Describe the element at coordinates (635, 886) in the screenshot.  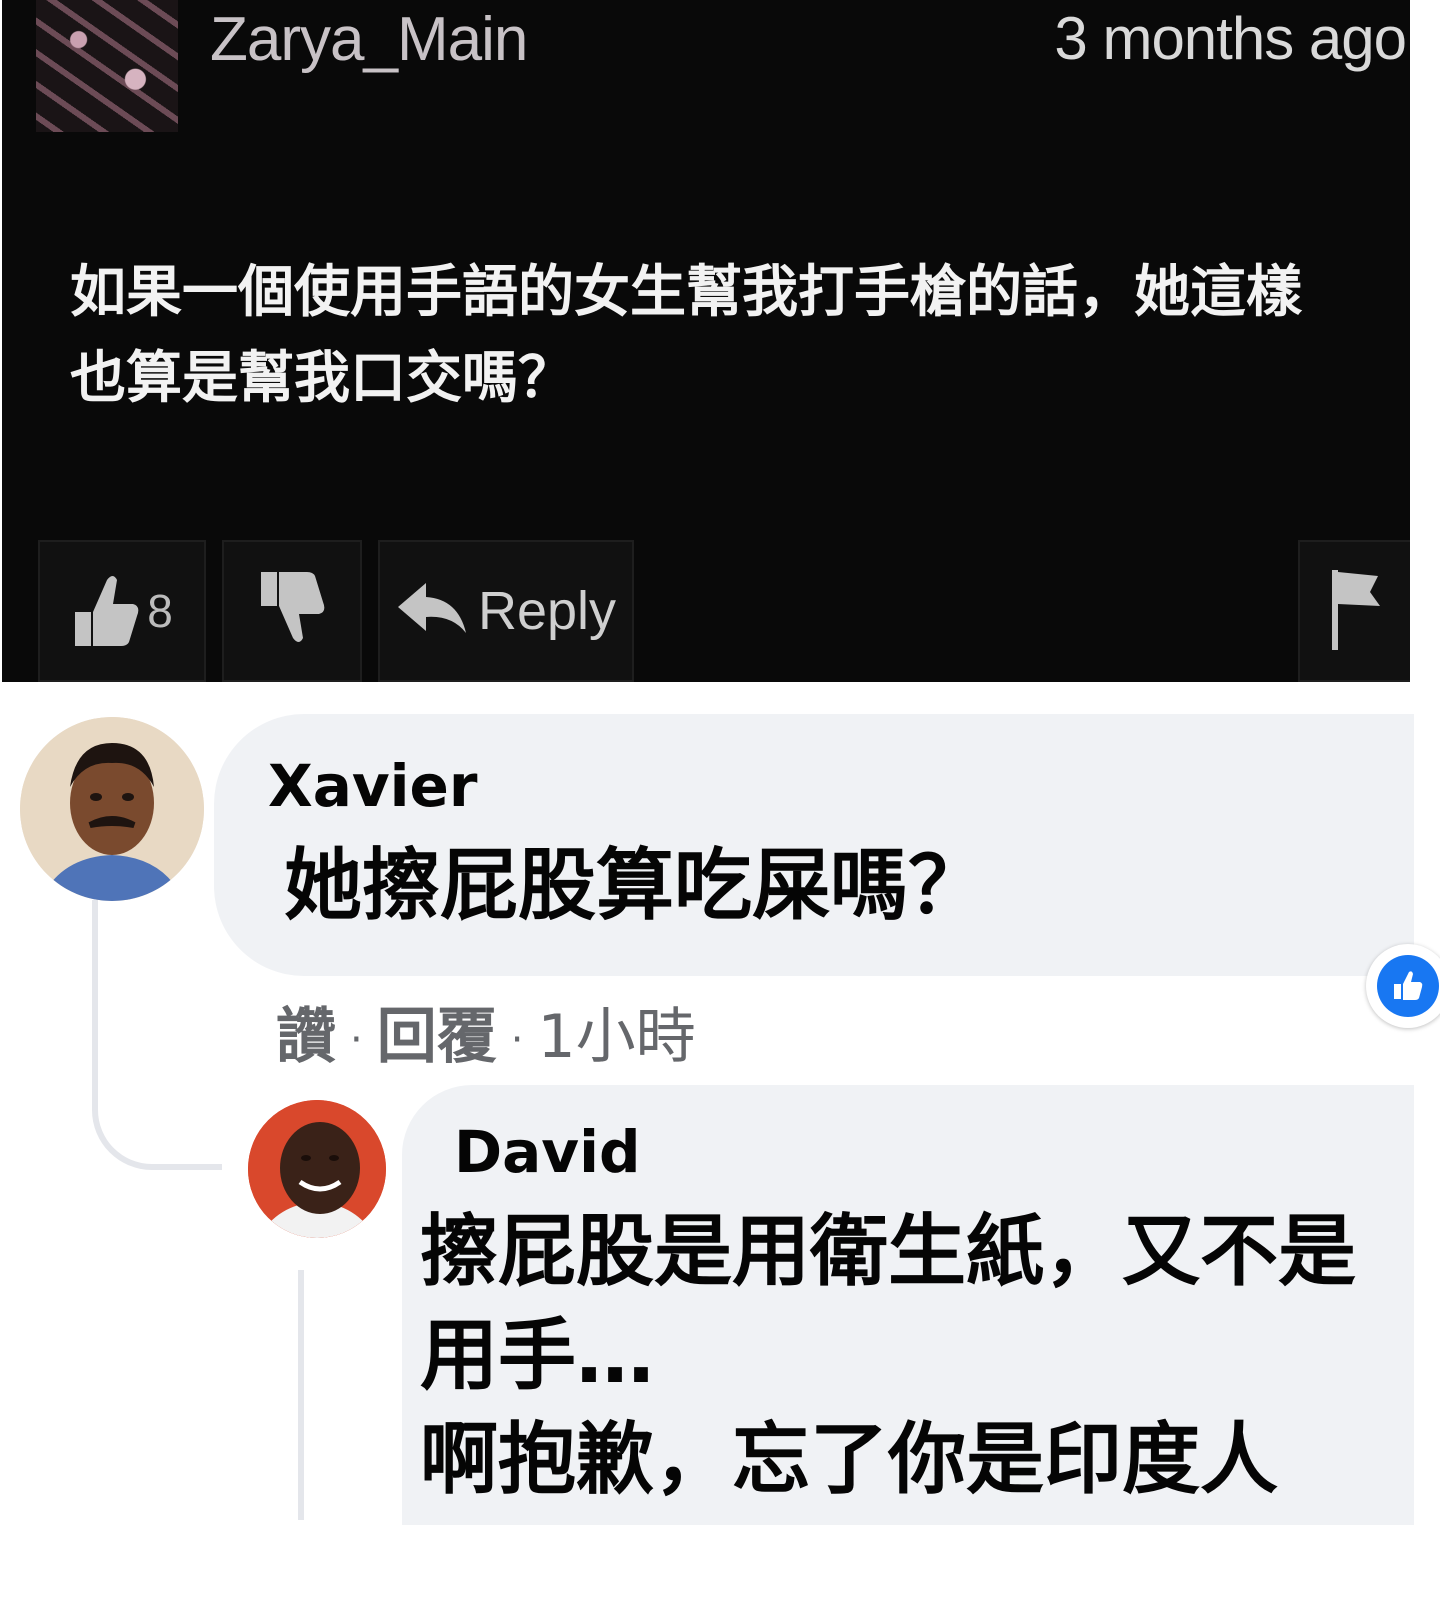
I see `xavier-comment-text: 她擦屁股算吃屎嗎？` at that location.